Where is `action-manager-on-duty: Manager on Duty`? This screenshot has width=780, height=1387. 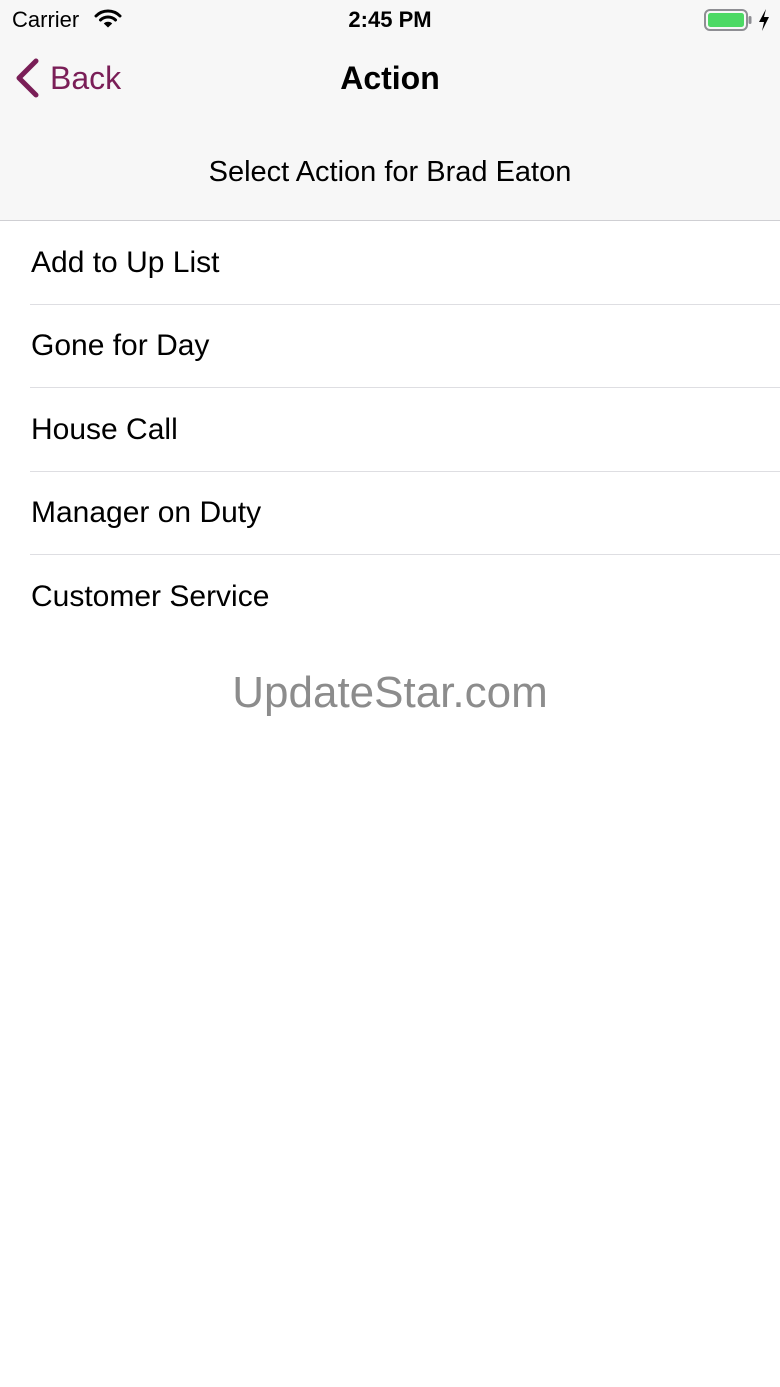 action-manager-on-duty: Manager on Duty is located at coordinates (390, 514).